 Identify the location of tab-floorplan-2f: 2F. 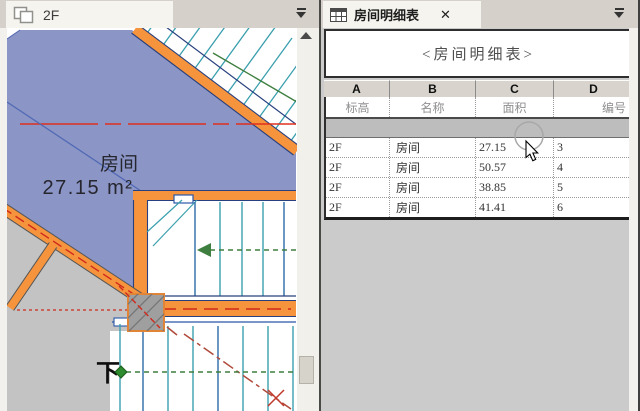
(89, 14).